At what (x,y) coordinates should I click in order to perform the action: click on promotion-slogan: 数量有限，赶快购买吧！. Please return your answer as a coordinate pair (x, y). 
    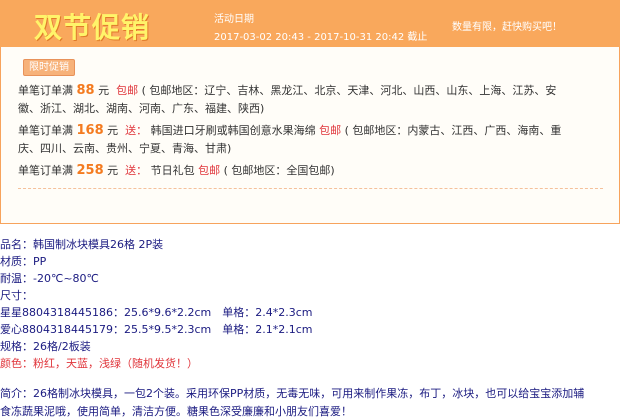
    Looking at the image, I should click on (507, 27).